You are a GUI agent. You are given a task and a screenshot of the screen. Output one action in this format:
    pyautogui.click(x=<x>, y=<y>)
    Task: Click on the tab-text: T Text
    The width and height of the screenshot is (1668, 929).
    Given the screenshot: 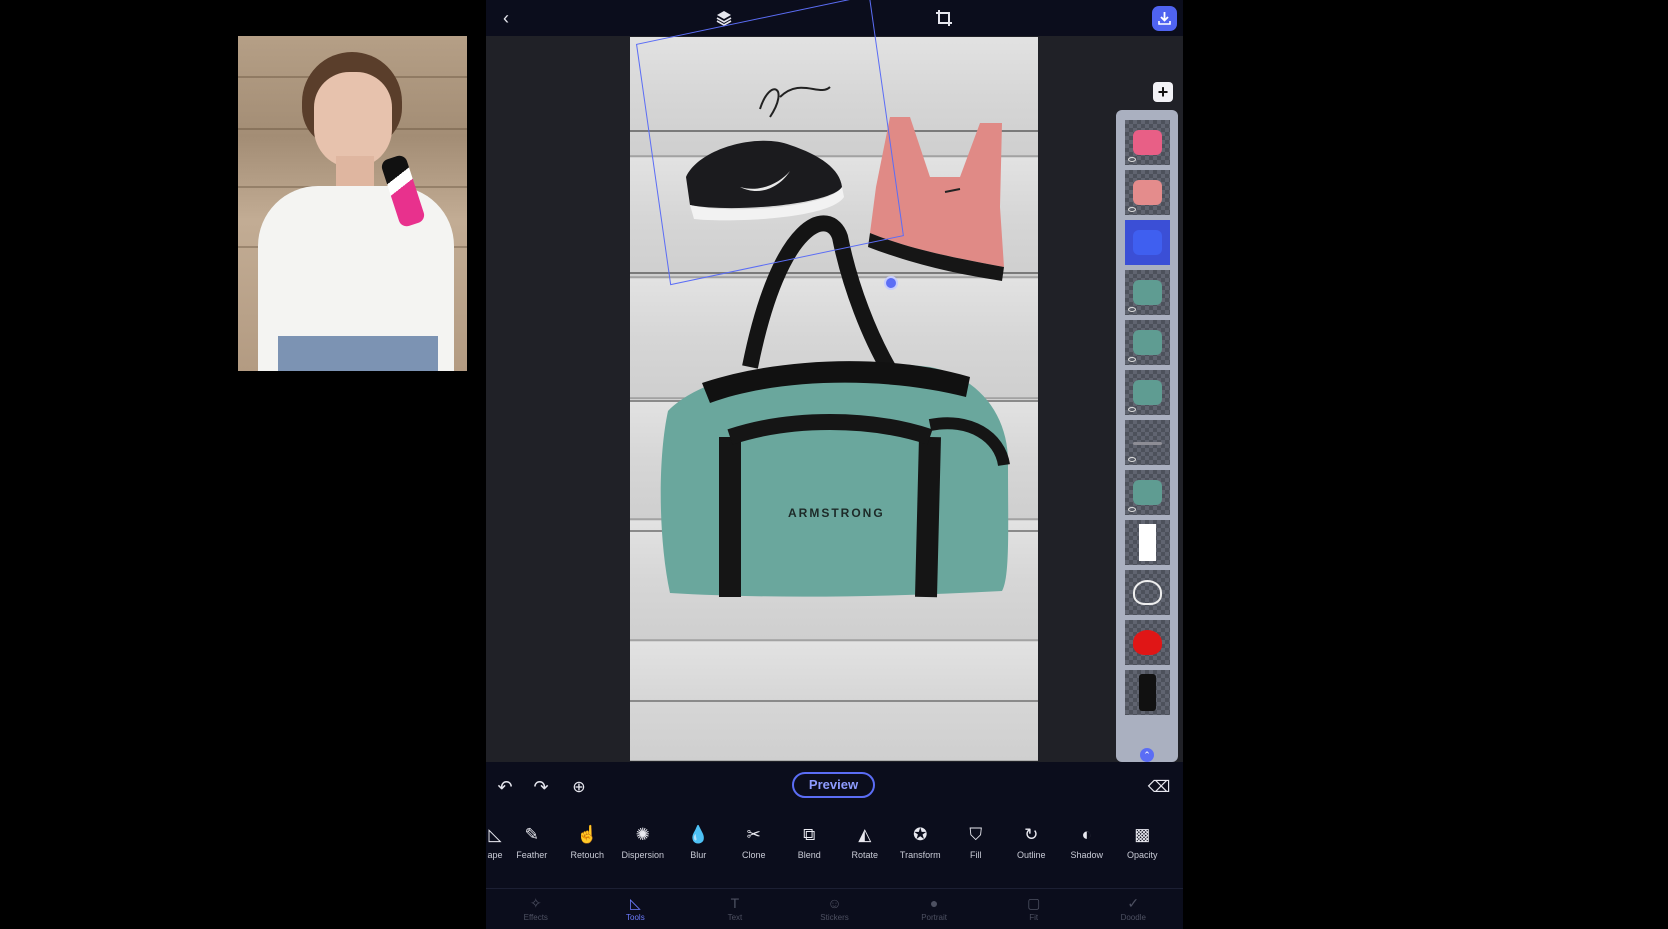 What is the action you would take?
    pyautogui.click(x=735, y=909)
    